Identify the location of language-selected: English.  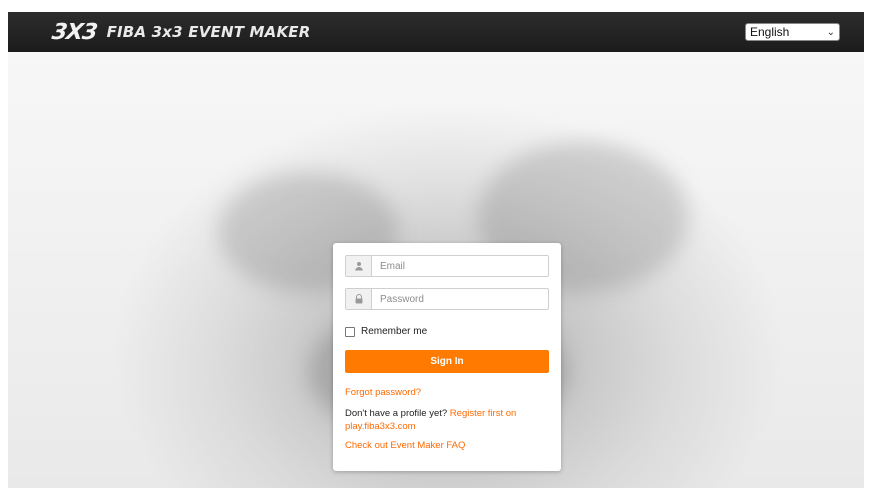
(770, 32).